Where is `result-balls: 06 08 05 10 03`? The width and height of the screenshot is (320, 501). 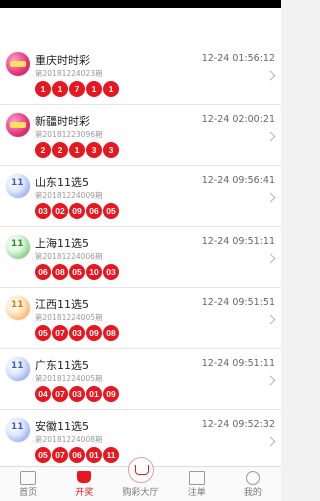 result-balls: 06 08 05 10 03 is located at coordinates (77, 272).